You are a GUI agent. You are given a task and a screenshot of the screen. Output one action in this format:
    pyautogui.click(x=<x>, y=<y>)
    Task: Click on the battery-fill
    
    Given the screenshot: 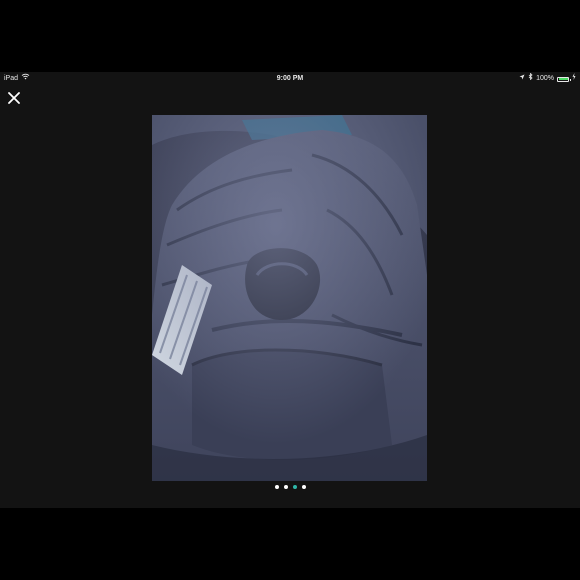 What is the action you would take?
    pyautogui.click(x=563, y=79)
    